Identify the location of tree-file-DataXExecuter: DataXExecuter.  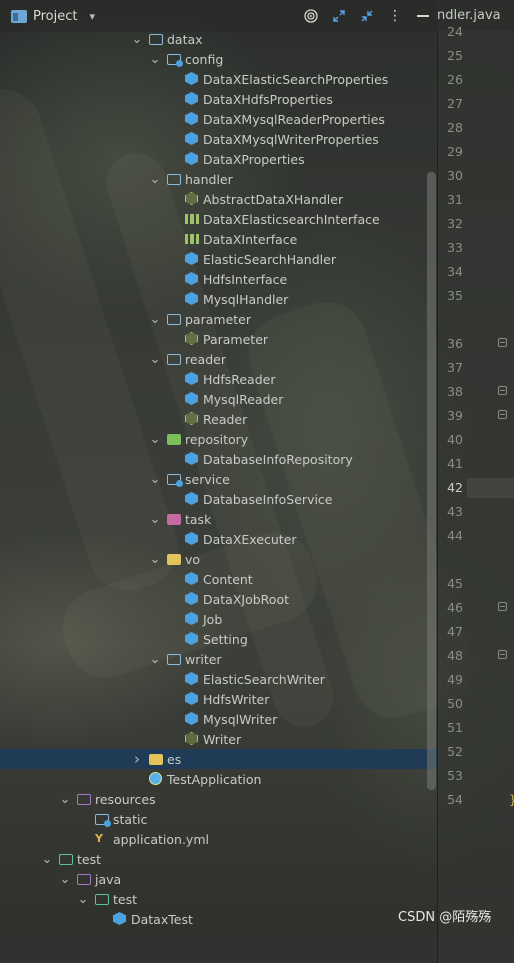
(218, 539).